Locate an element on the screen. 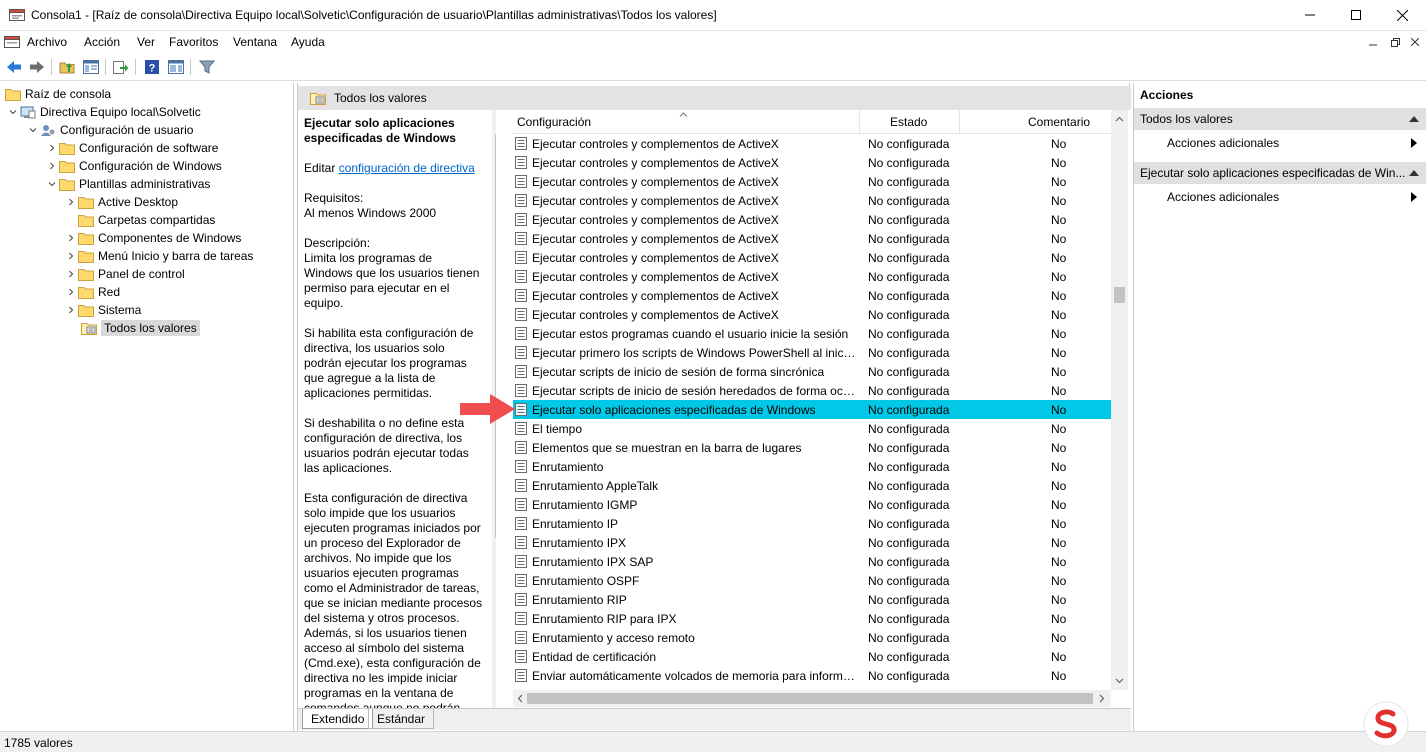  table-row: Enrutamiento OSPF No configurada No is located at coordinates (812, 580).